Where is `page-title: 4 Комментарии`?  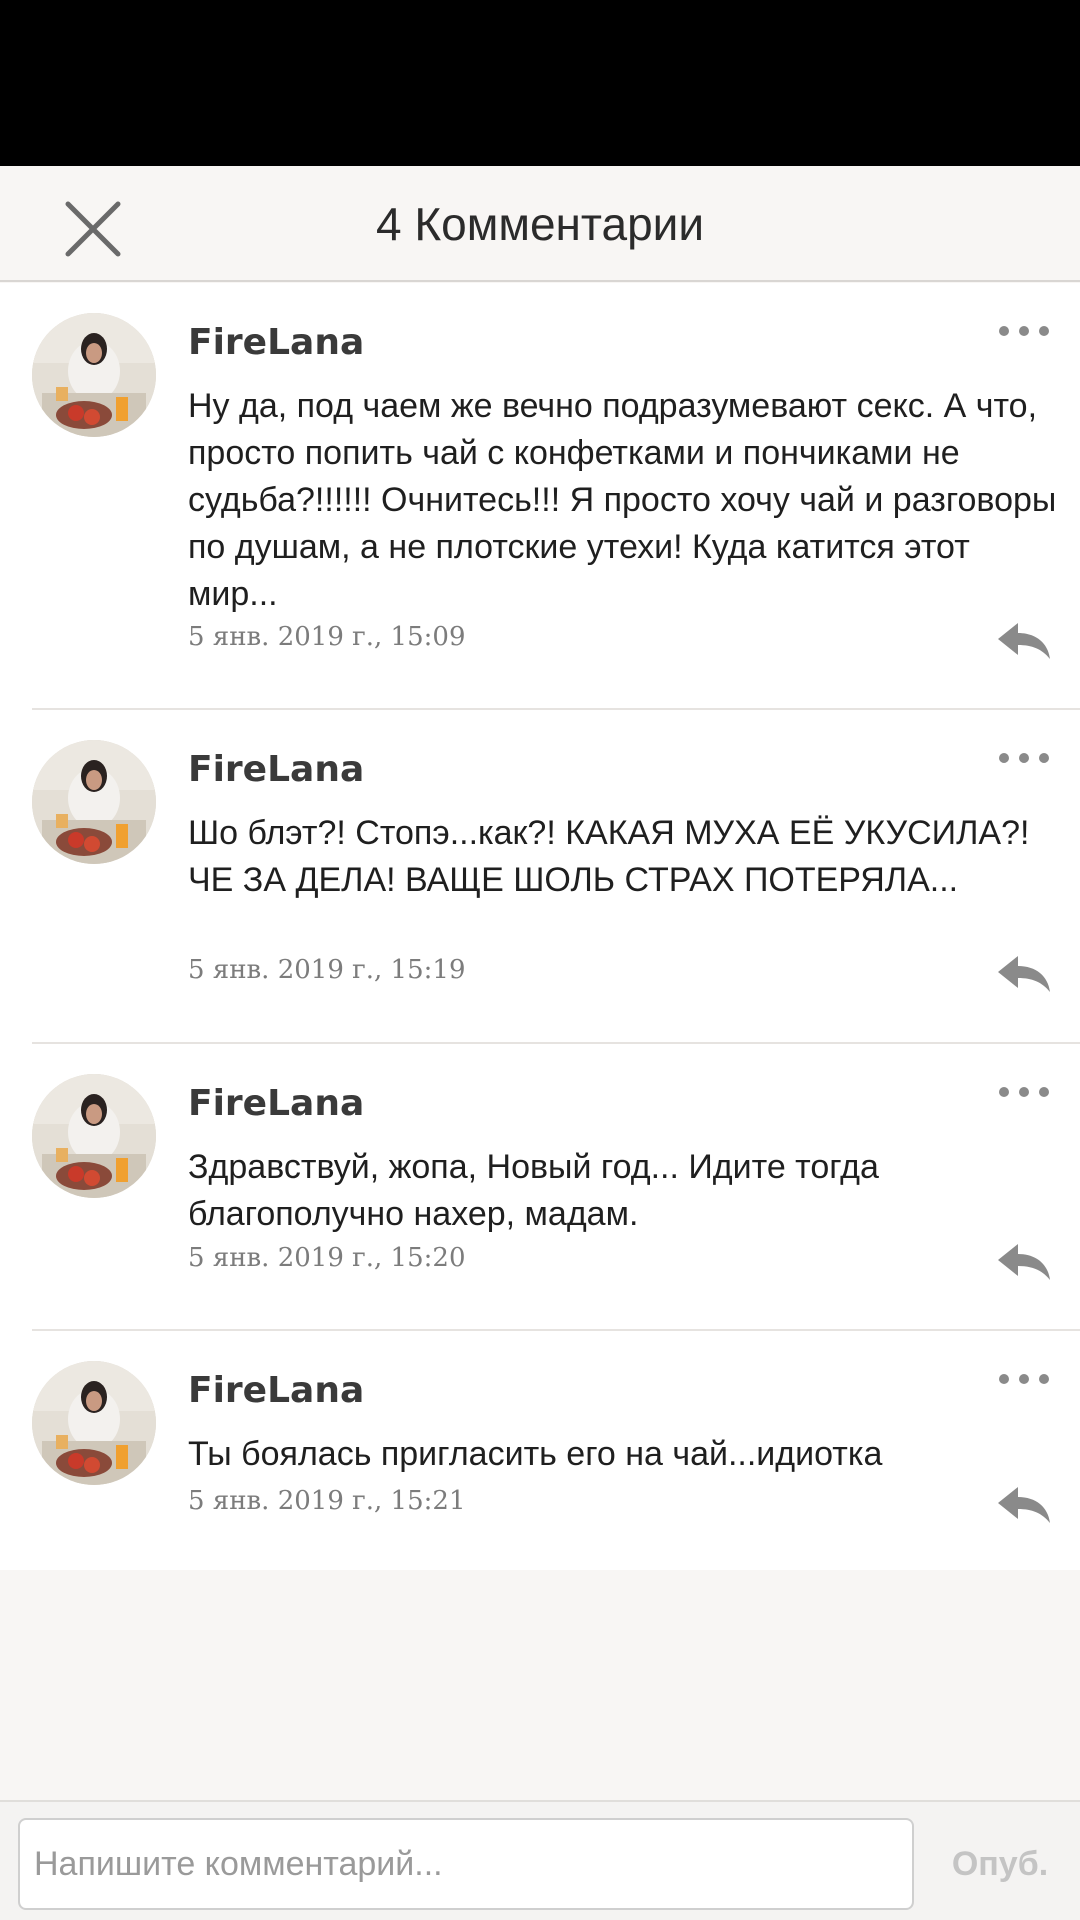 page-title: 4 Комментарии is located at coordinates (540, 224).